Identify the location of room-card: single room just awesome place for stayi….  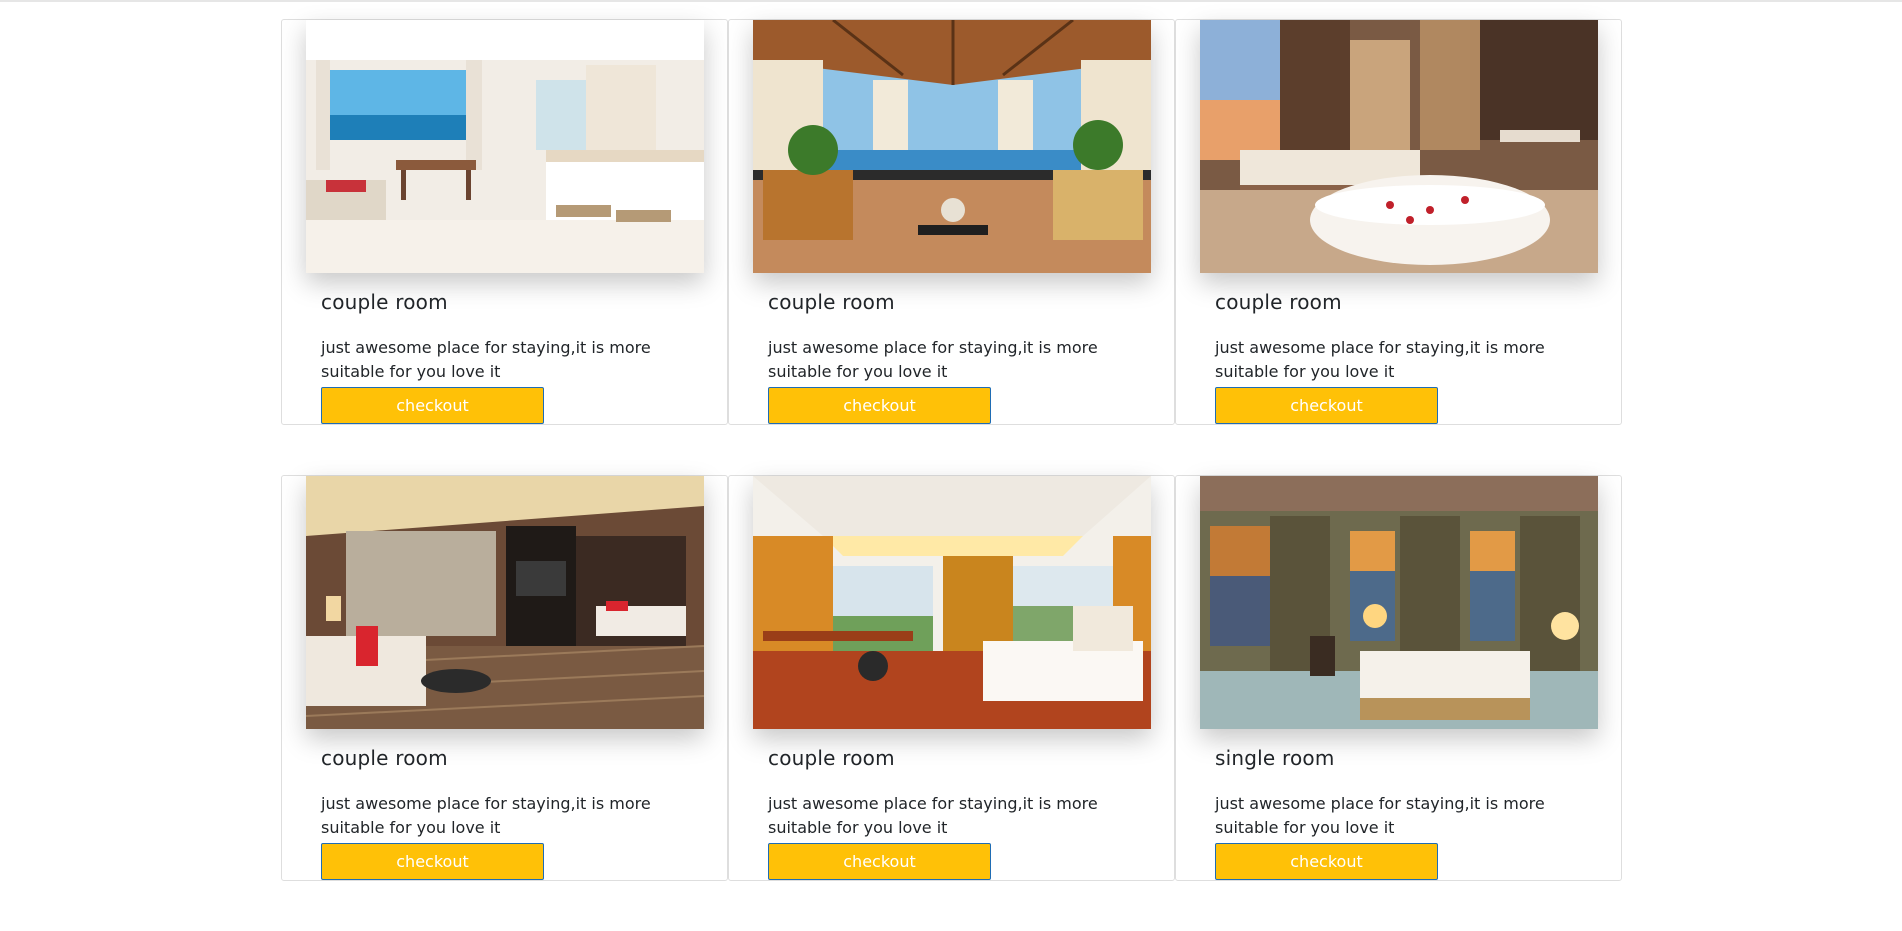
(1398, 678).